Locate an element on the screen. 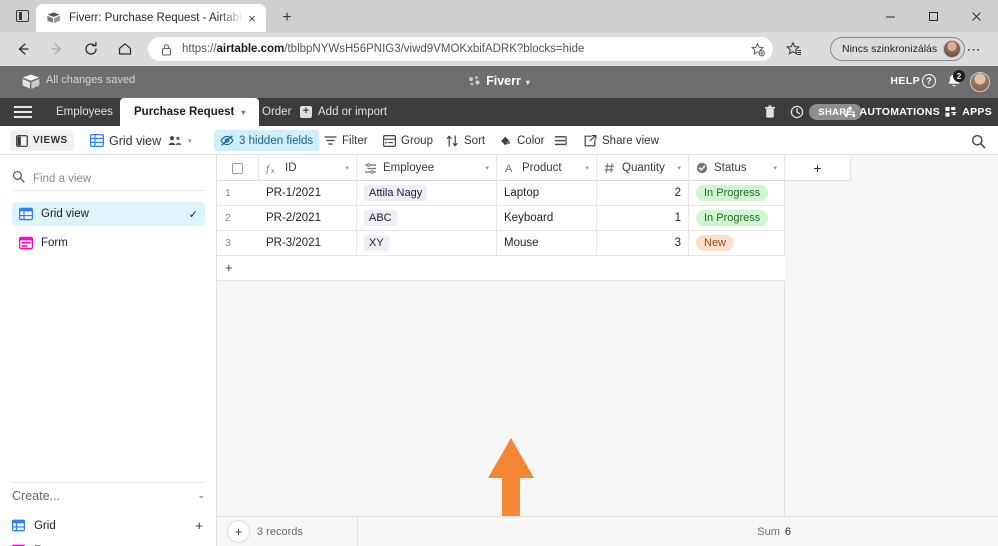 Image resolution: width=998 pixels, height=546 pixels. user-avatar is located at coordinates (980, 82).